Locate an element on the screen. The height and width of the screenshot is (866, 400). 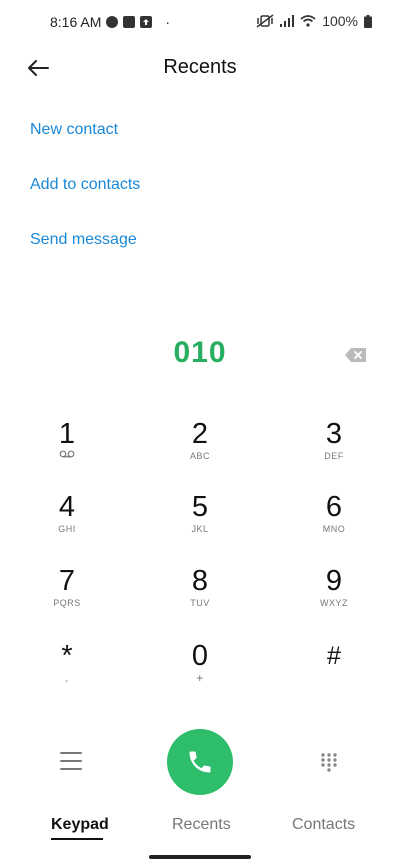
tab-keypad: Keypad is located at coordinates (80, 825).